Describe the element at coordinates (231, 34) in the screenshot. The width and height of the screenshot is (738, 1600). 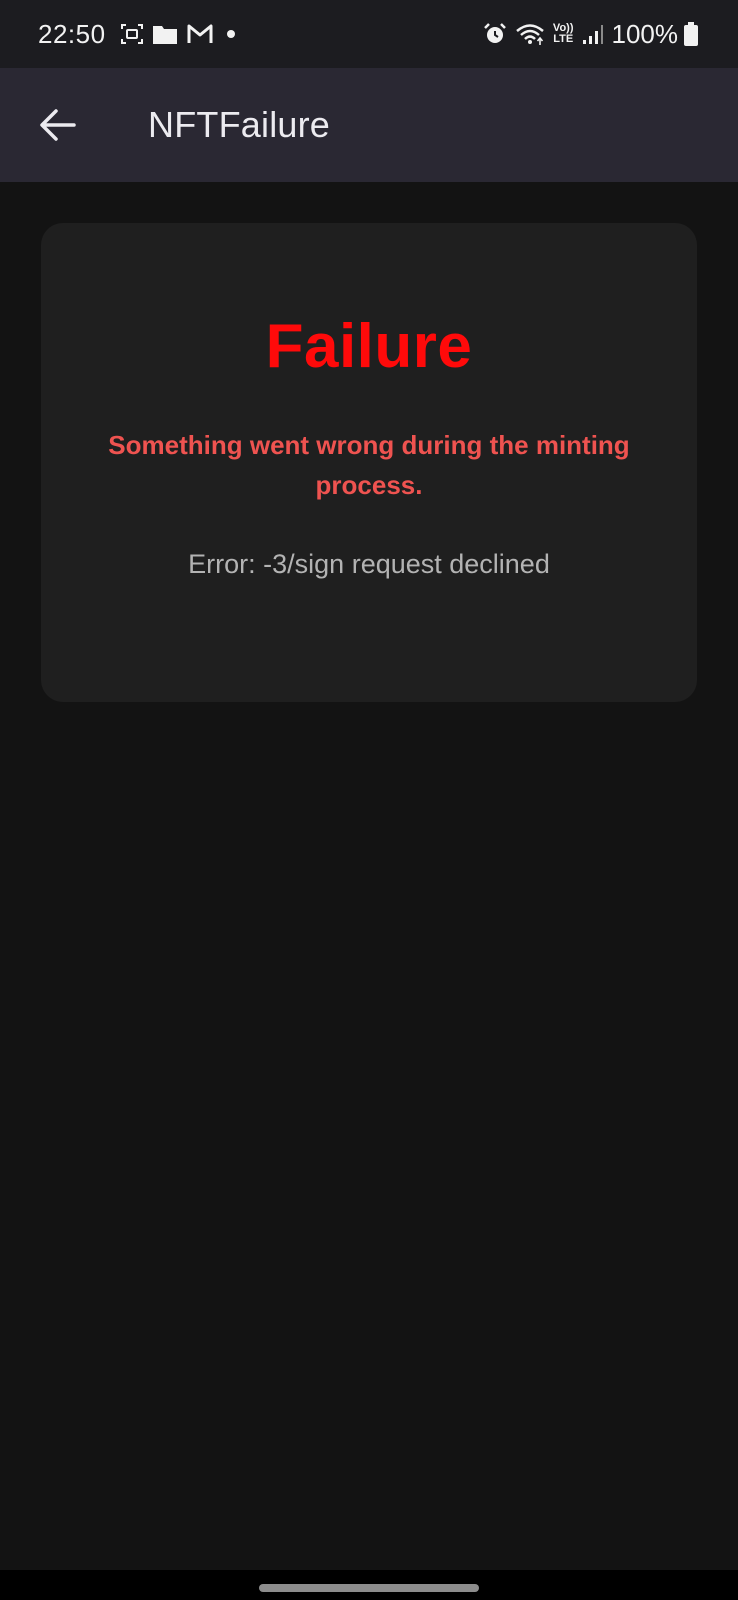
I see `dot-icon` at that location.